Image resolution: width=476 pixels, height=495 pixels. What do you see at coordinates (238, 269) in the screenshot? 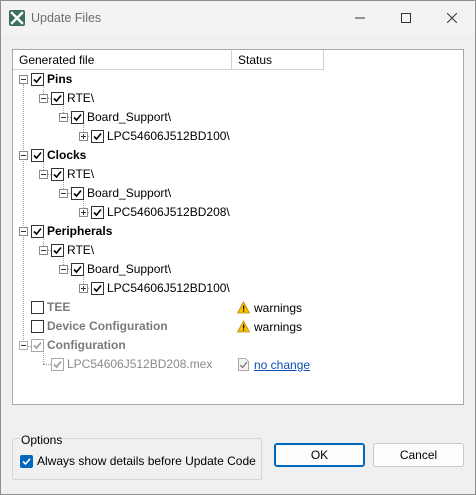
I see `tree-row-peripherals-board: Board_Support\` at bounding box center [238, 269].